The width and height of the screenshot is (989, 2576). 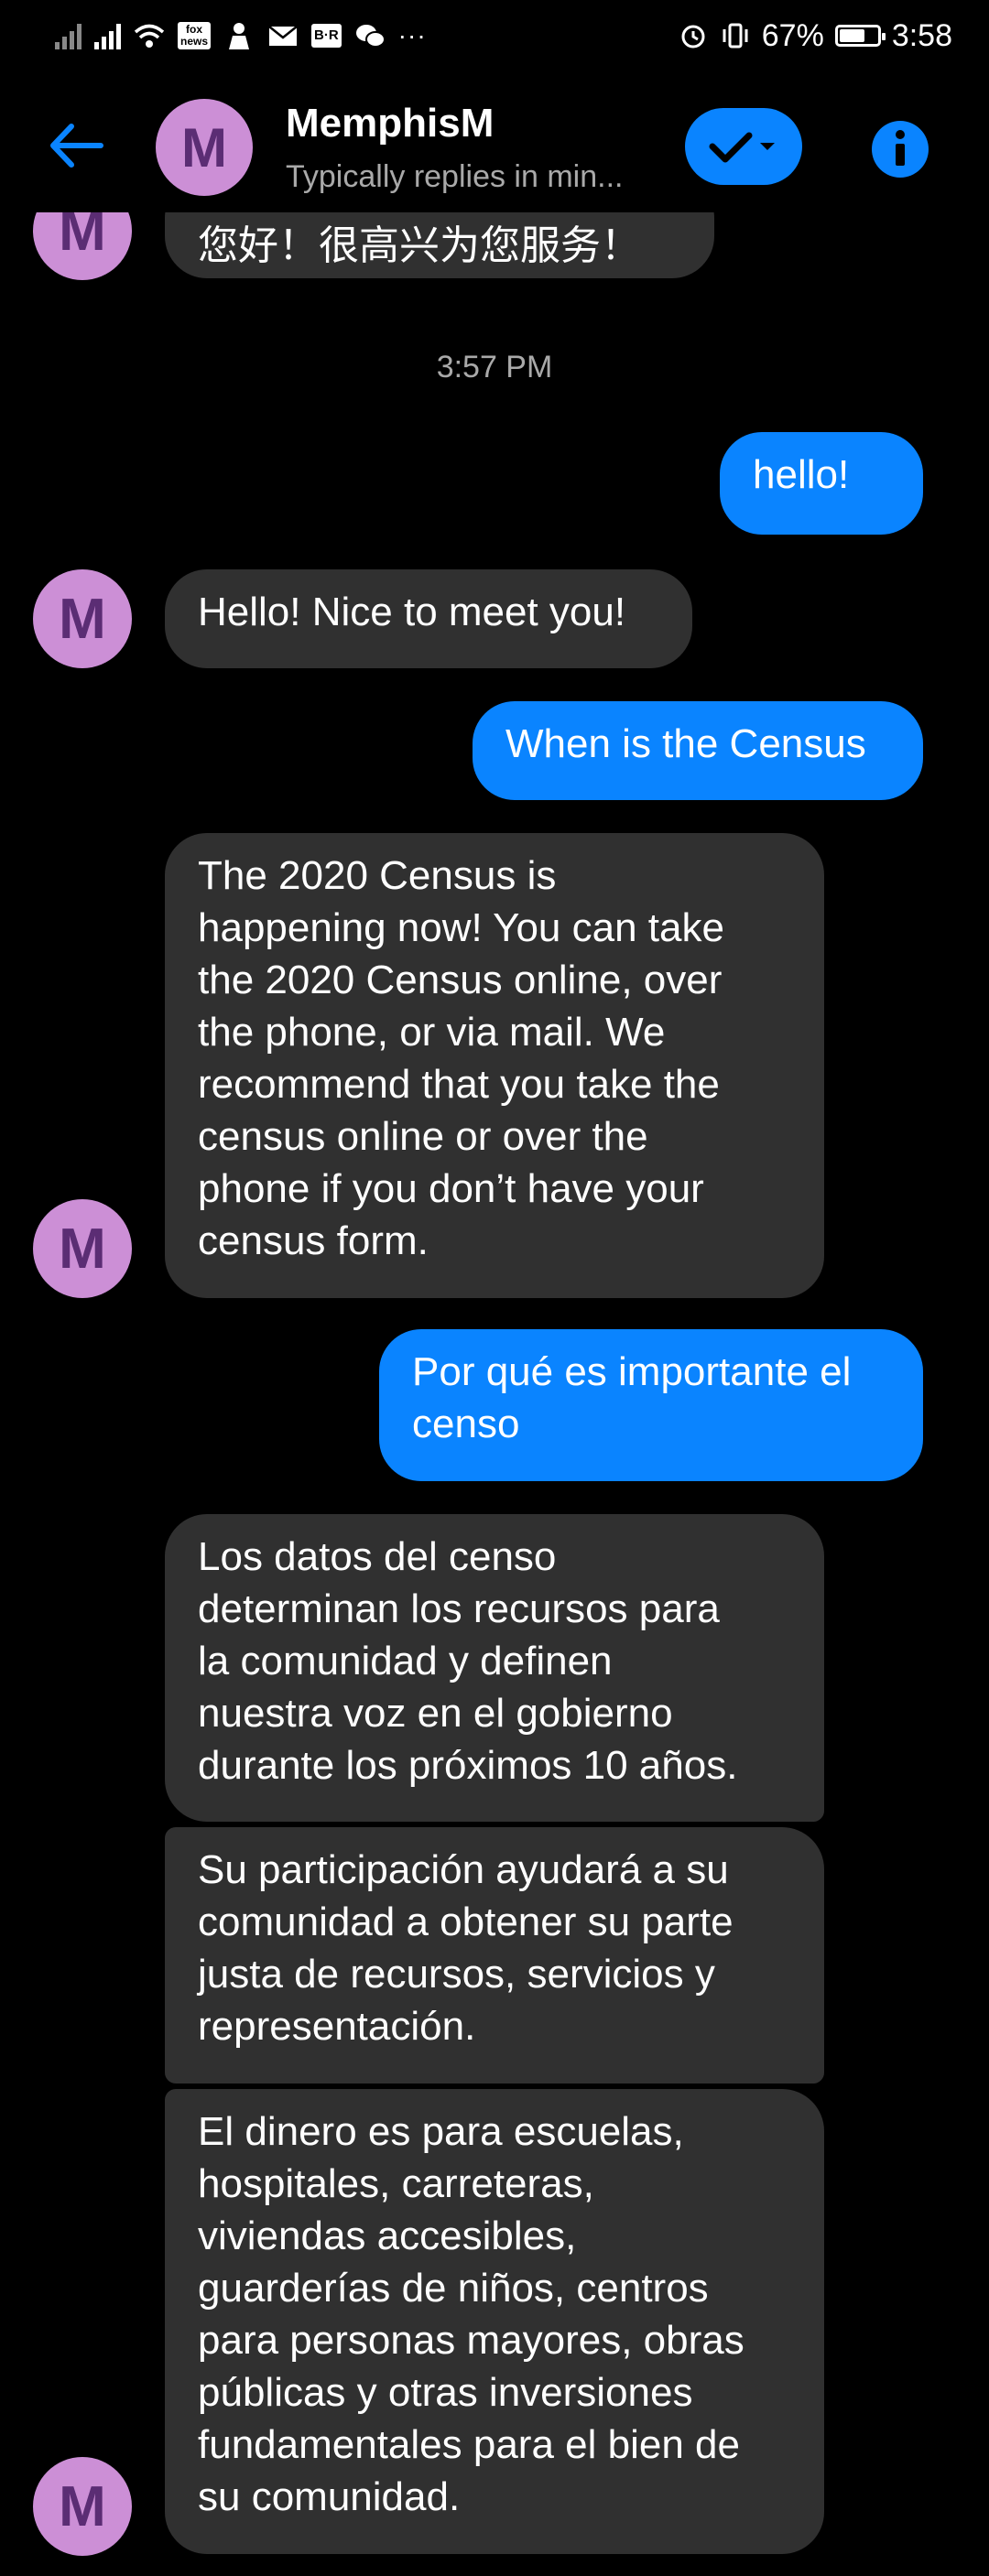 What do you see at coordinates (801, 475) in the screenshot?
I see `message-text: hello!` at bounding box center [801, 475].